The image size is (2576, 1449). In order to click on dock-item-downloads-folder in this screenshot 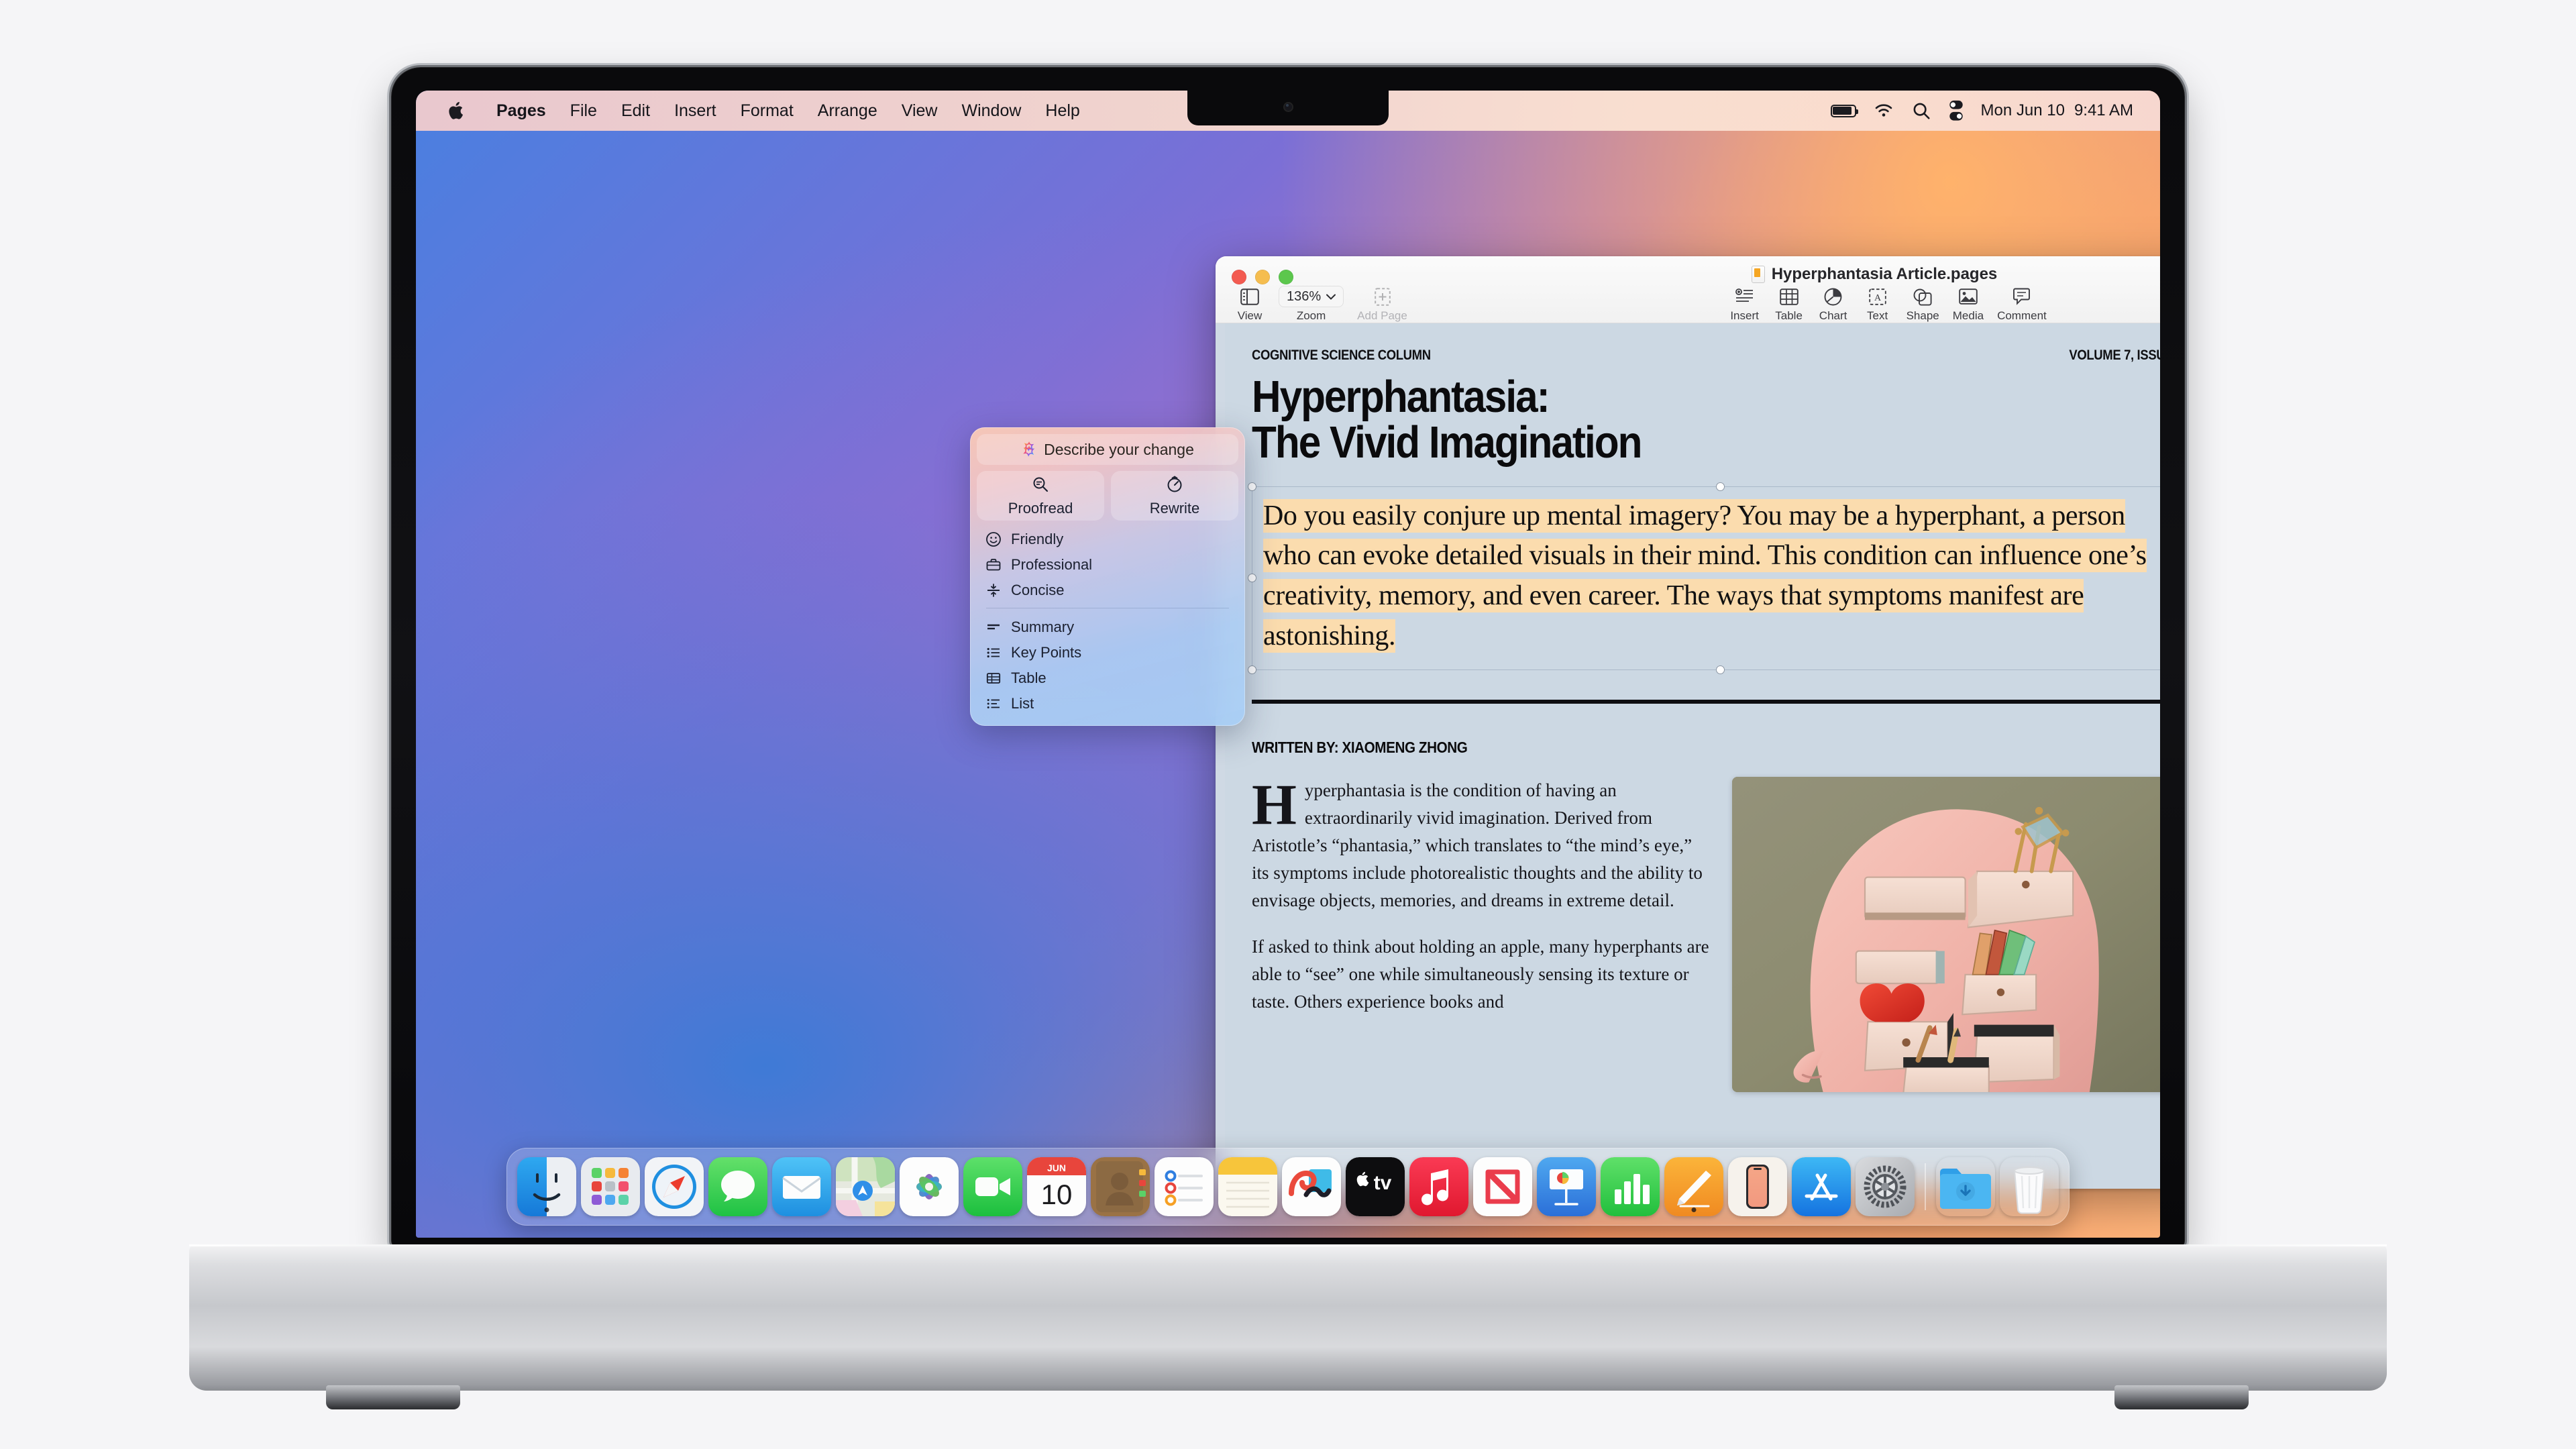, I will do `click(1965, 1186)`.